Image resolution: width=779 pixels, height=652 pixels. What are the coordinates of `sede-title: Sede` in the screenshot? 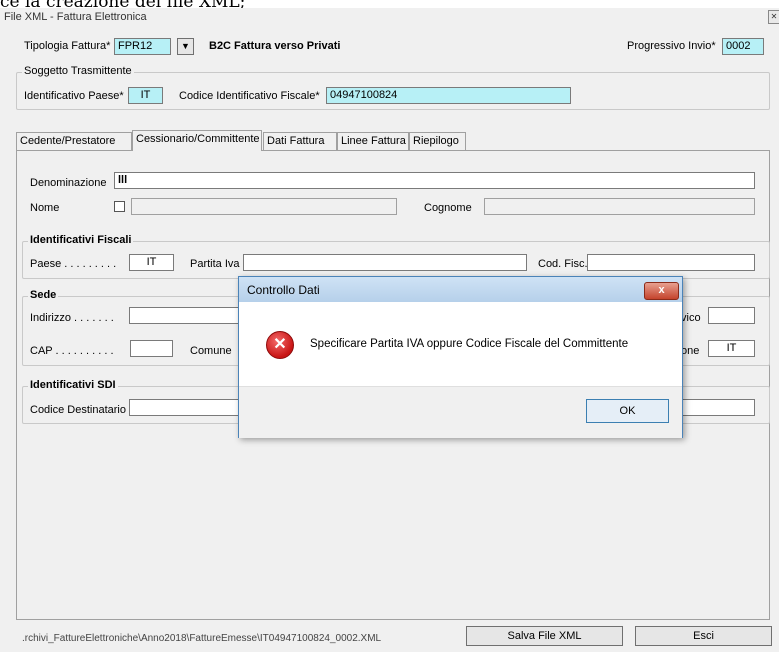 It's located at (43, 295).